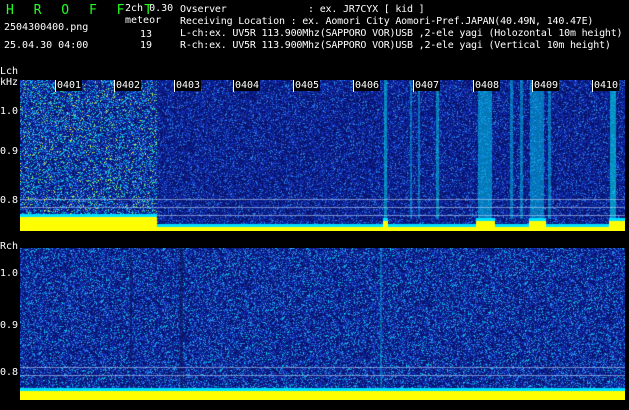 Image resolution: width=629 pixels, height=410 pixels. I want to click on file-name: 2504300400.png, so click(46, 27).